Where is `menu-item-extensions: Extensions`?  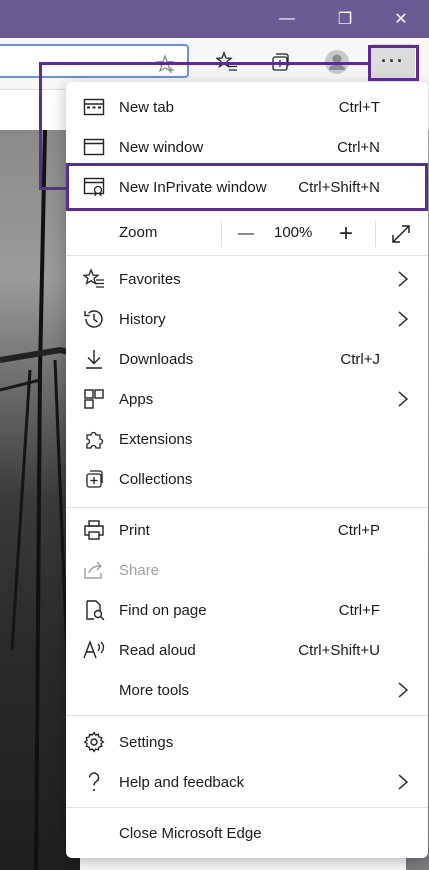 menu-item-extensions: Extensions is located at coordinates (247, 439).